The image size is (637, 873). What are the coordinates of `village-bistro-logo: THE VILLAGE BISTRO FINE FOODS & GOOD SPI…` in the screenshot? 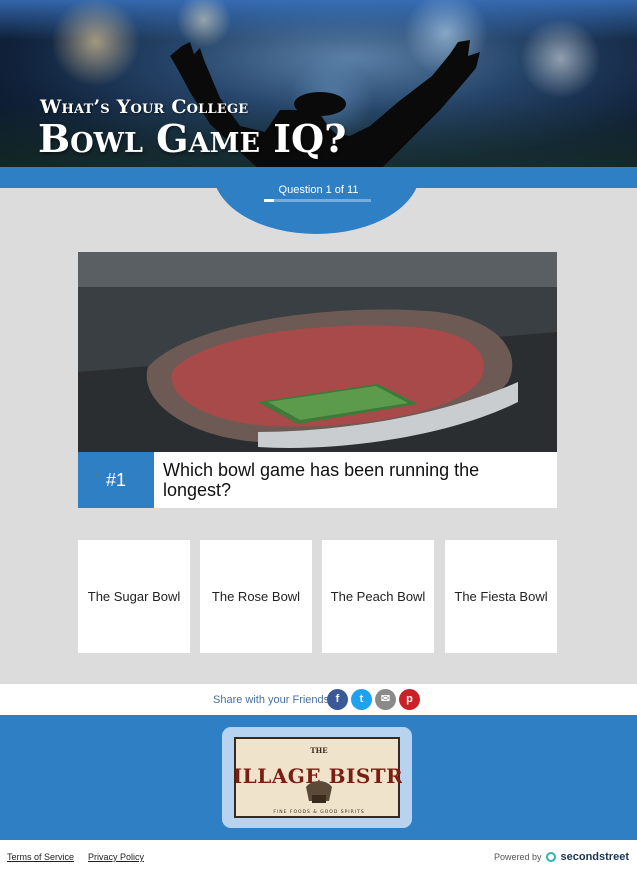 It's located at (318, 777).